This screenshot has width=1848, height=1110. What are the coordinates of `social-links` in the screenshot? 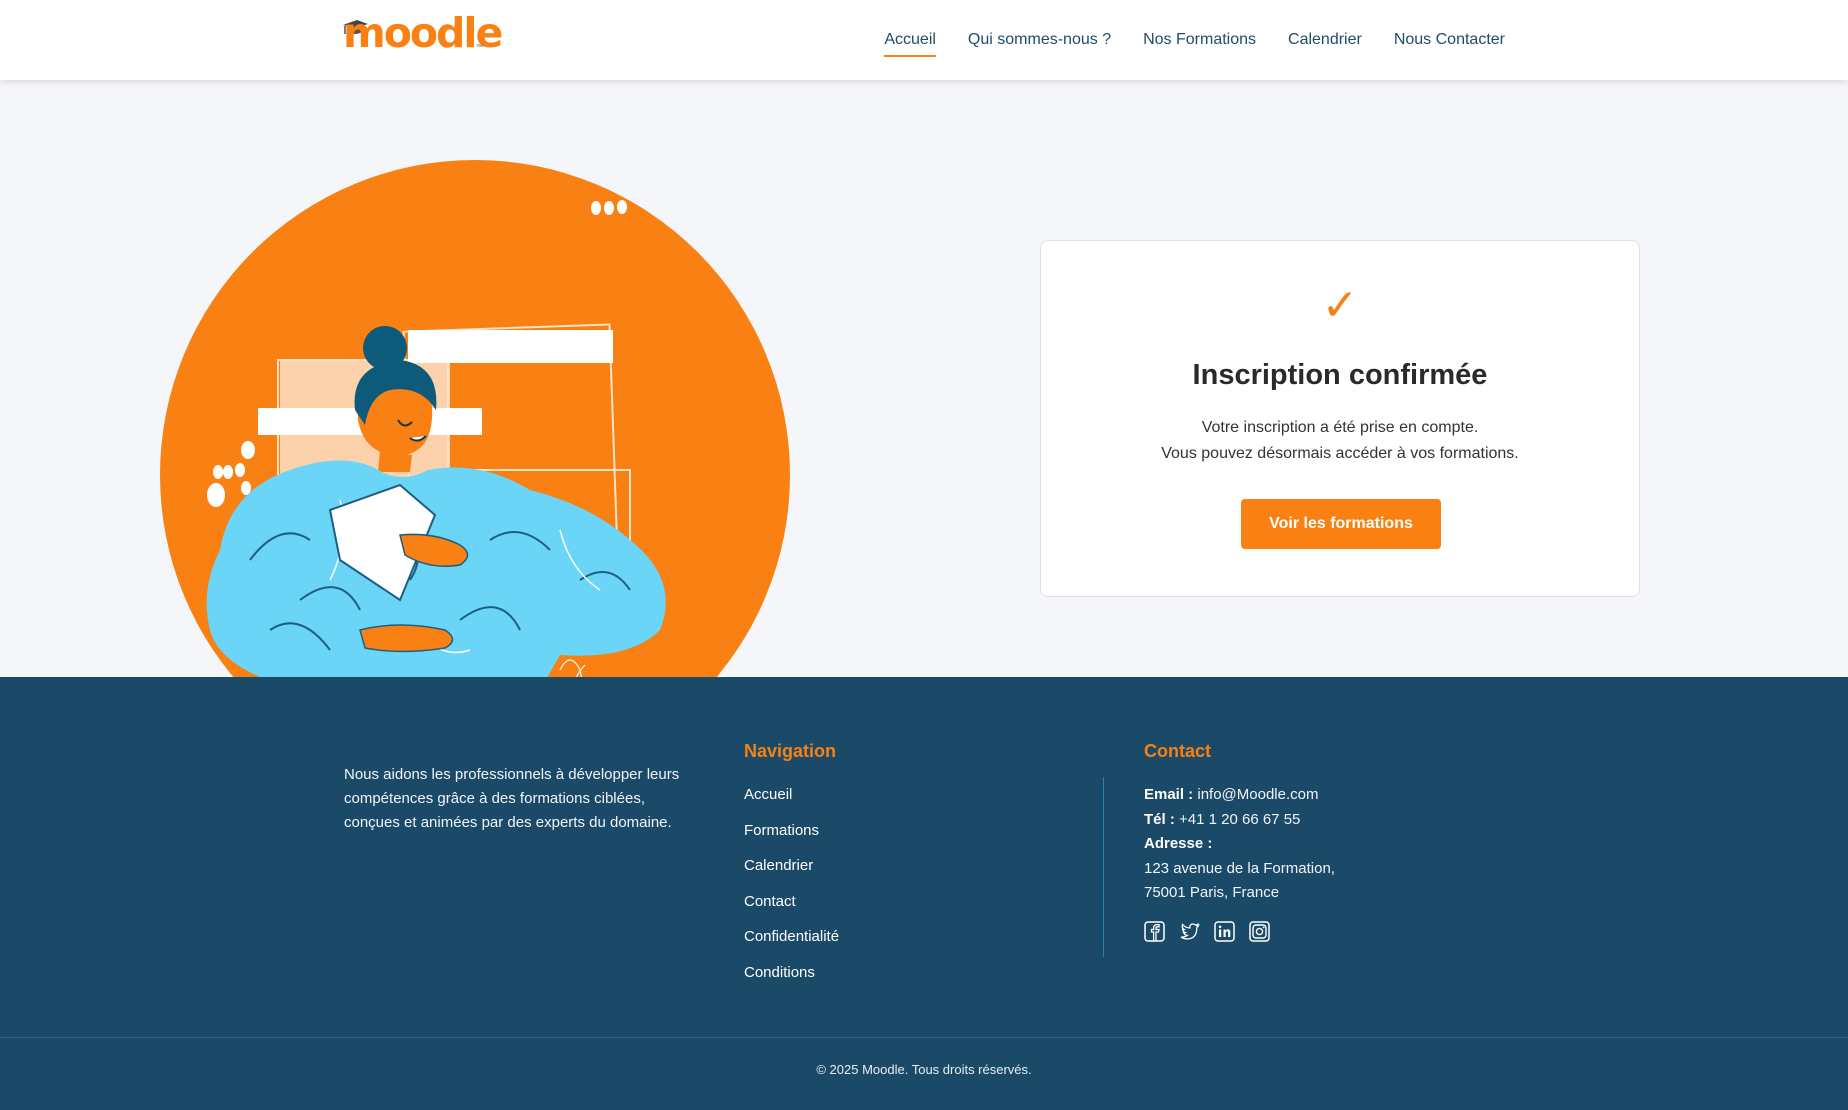 It's located at (1207, 931).